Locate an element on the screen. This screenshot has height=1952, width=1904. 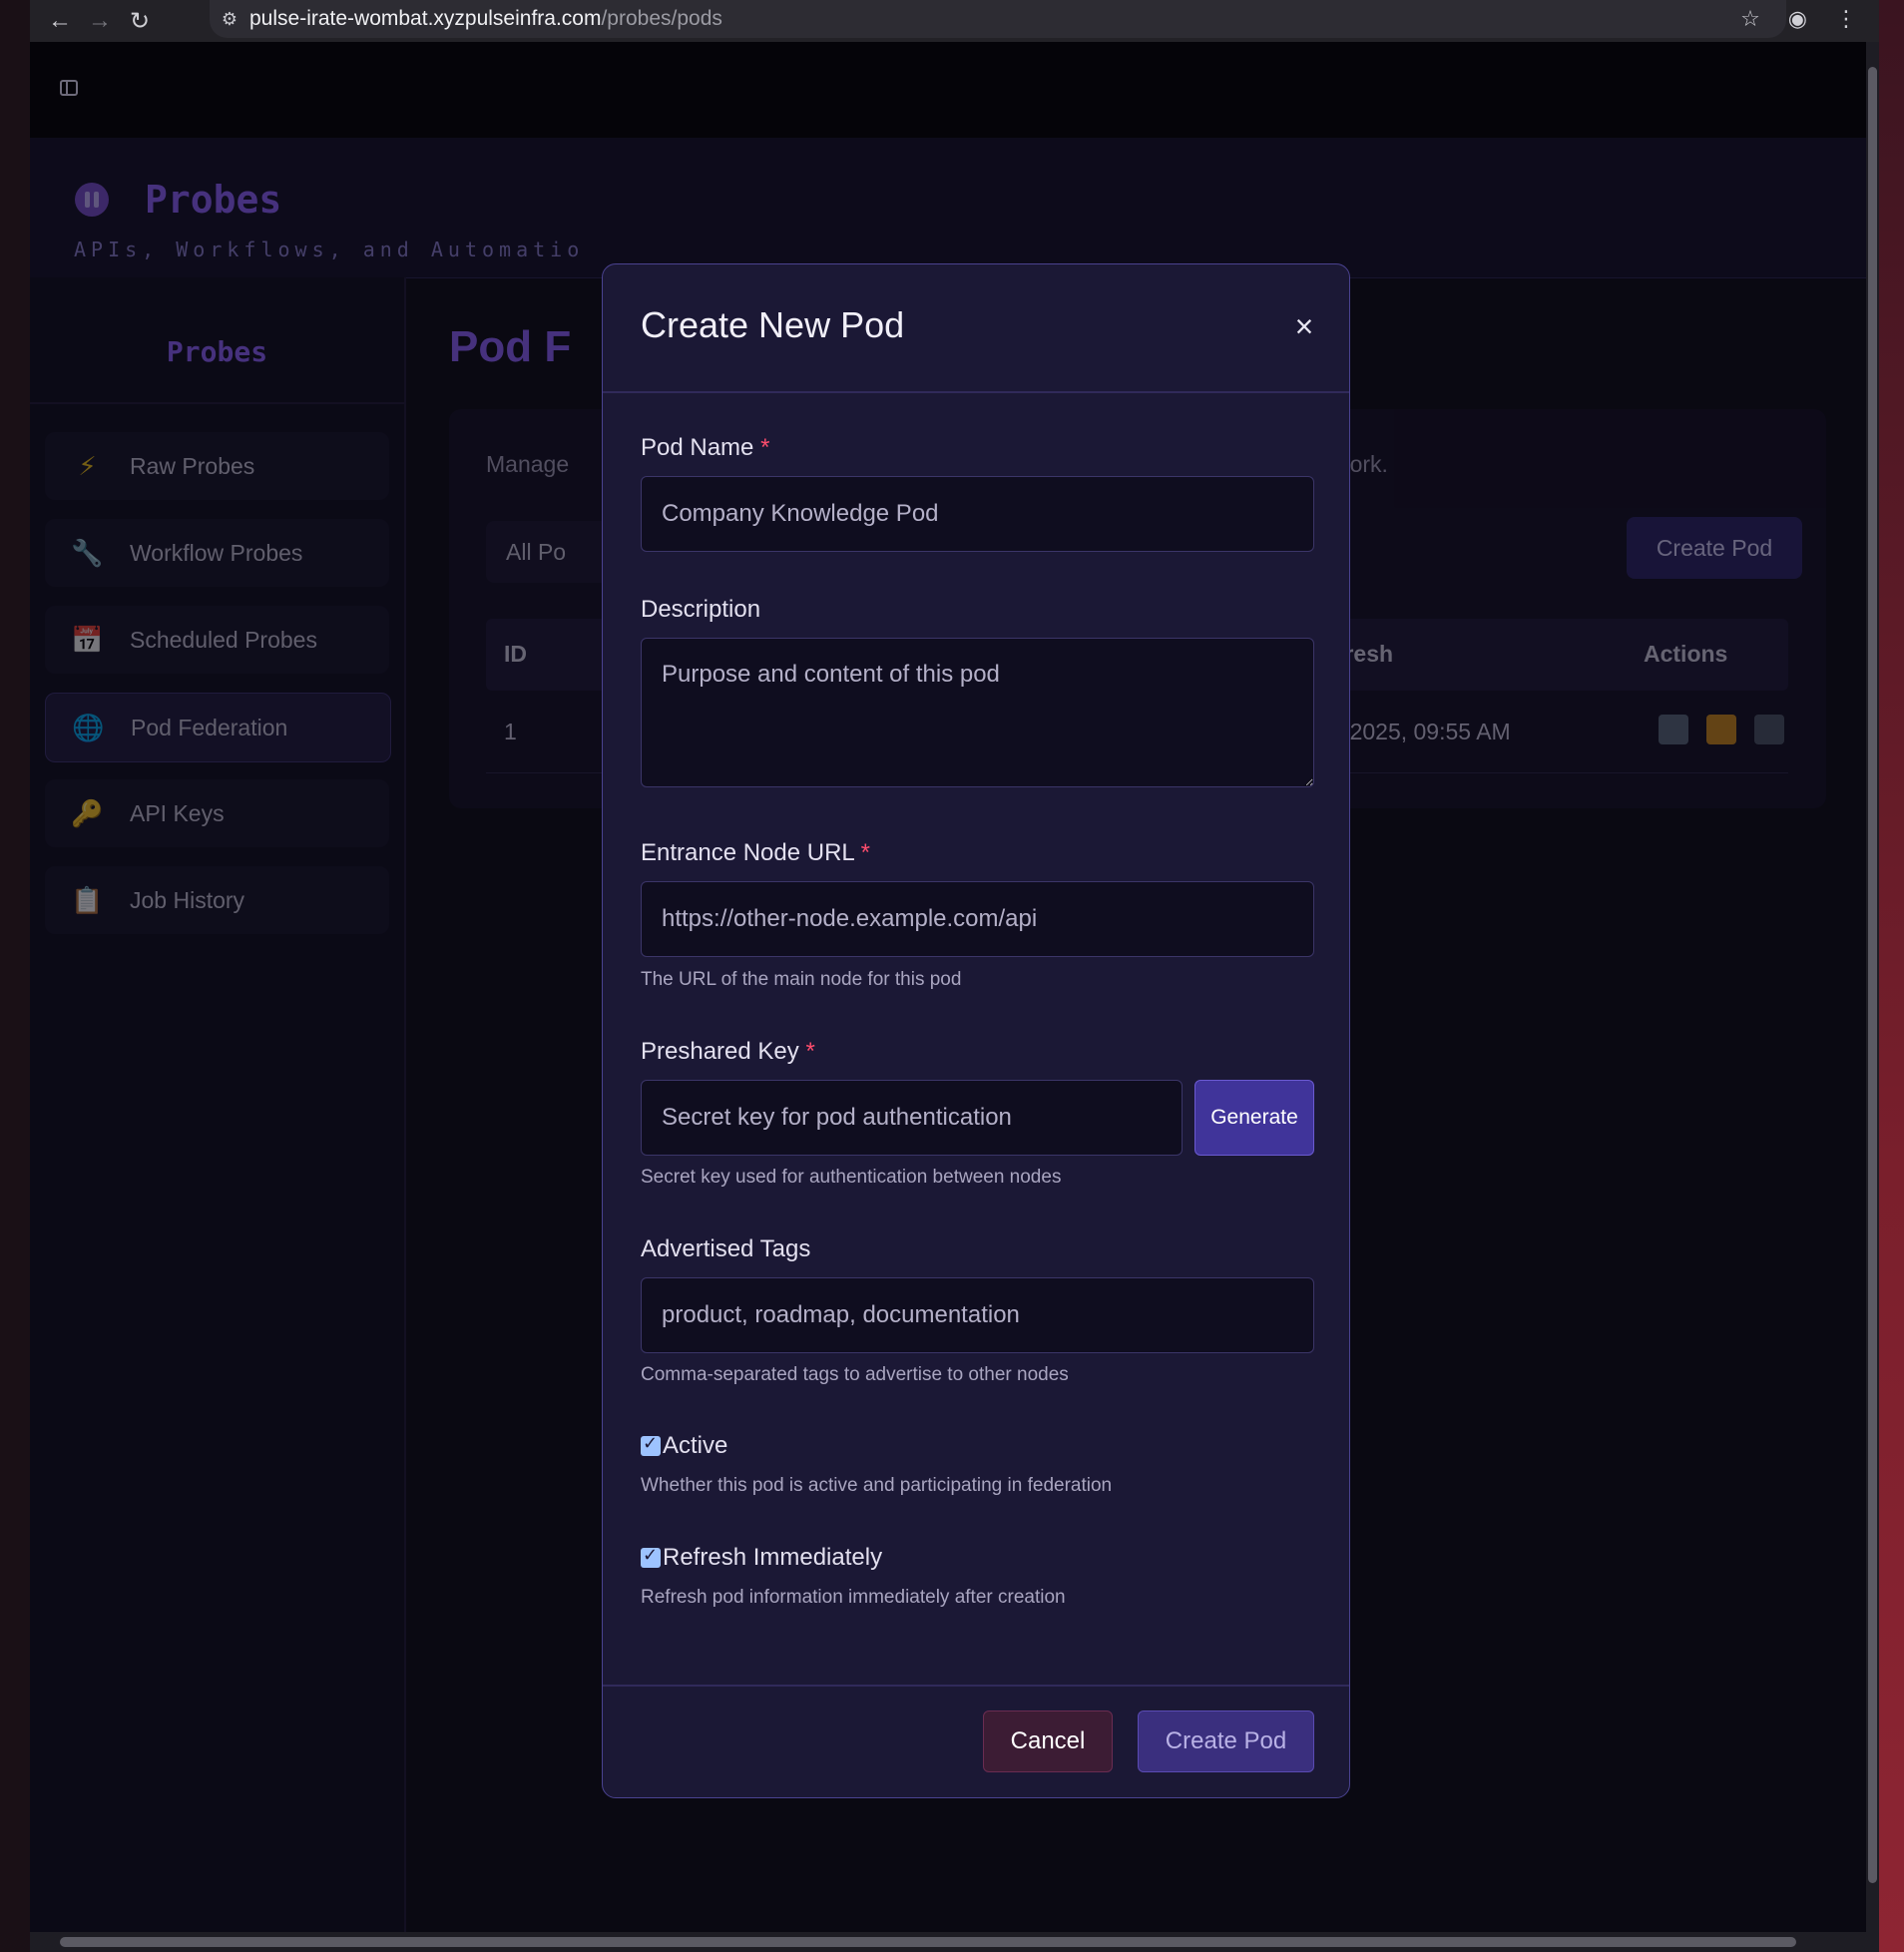
trash-action-icon is located at coordinates (1769, 729).